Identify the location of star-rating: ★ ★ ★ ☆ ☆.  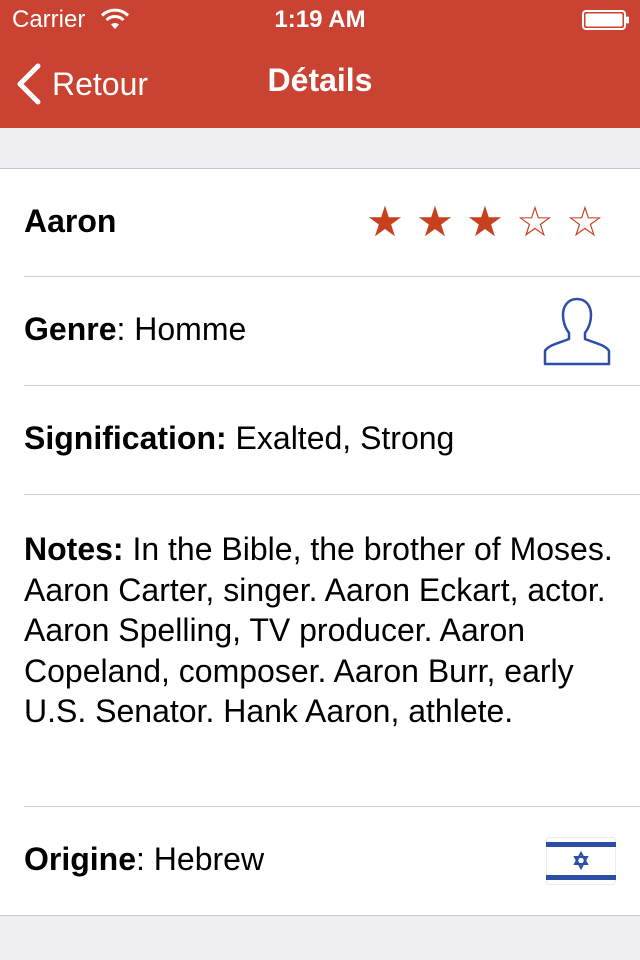
(485, 222).